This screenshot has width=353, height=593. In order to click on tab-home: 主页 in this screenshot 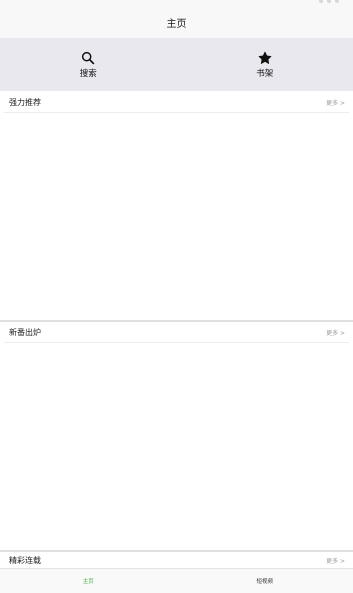, I will do `click(88, 581)`.